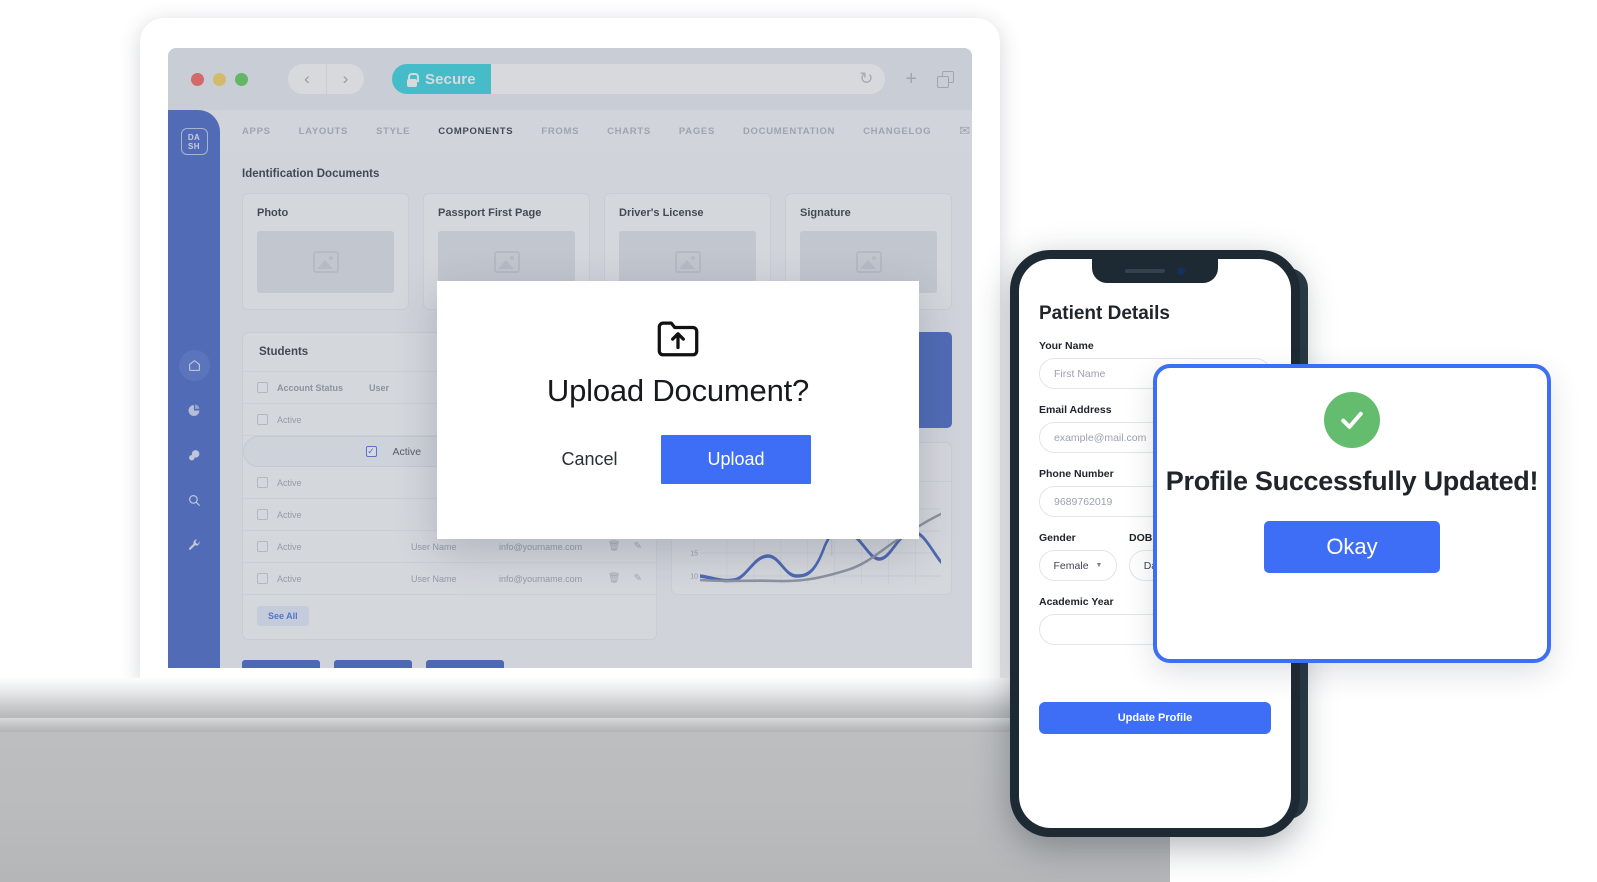 This screenshot has height=882, width=1597. Describe the element at coordinates (323, 131) in the screenshot. I see `nav-layouts: LAYOUTS` at that location.